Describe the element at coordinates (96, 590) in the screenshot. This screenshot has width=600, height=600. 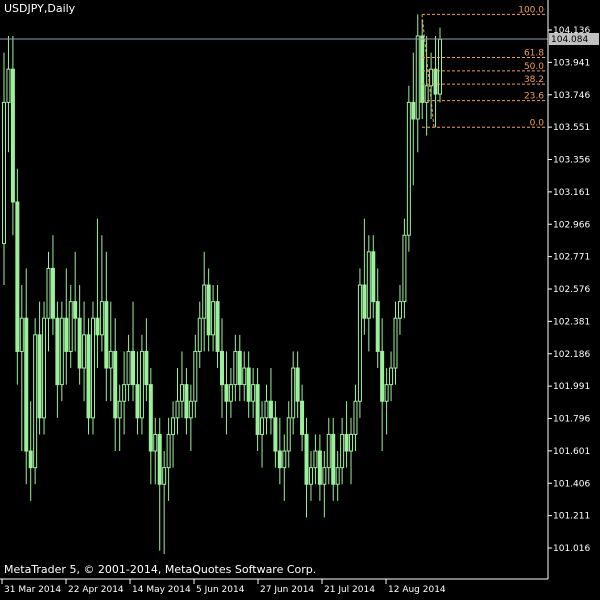
I see `time-tick-label: 22 Apr 2014` at that location.